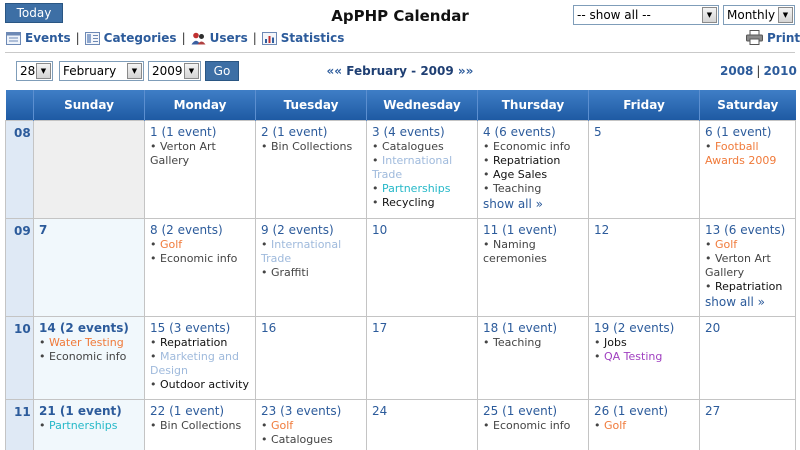 Image resolution: width=800 pixels, height=450 pixels. What do you see at coordinates (533, 328) in the screenshot?
I see `day-number-link: 18 (1 event)` at bounding box center [533, 328].